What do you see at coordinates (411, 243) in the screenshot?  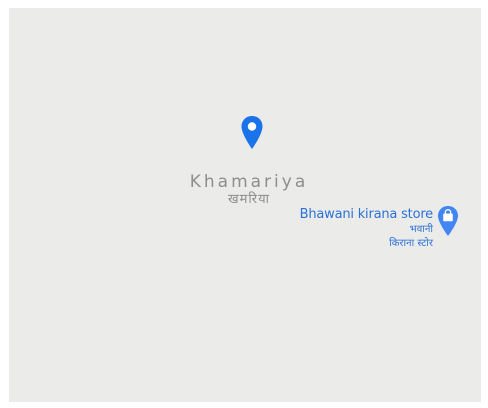 I see `poi-label-local-line2: किराना स्टोर` at bounding box center [411, 243].